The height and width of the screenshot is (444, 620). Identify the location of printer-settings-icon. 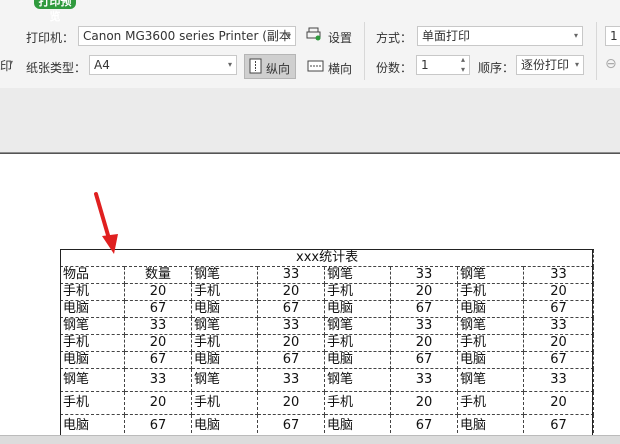
(314, 35).